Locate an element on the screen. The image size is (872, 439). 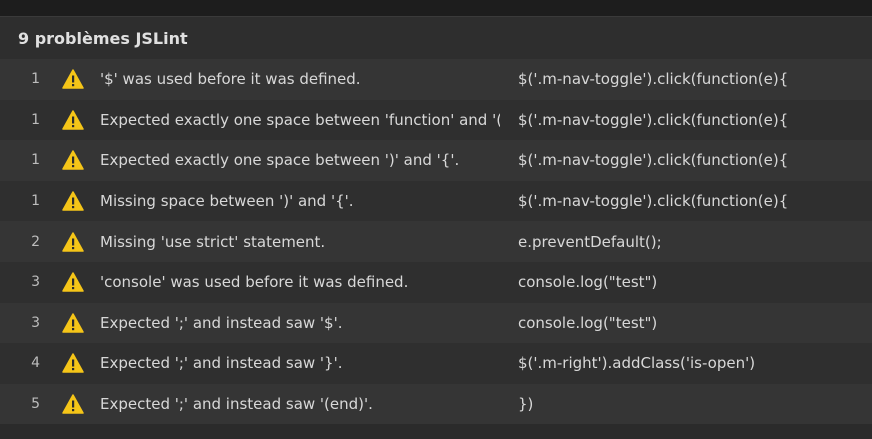
problem-message: Missing space between ')' and '{'. is located at coordinates (227, 201).